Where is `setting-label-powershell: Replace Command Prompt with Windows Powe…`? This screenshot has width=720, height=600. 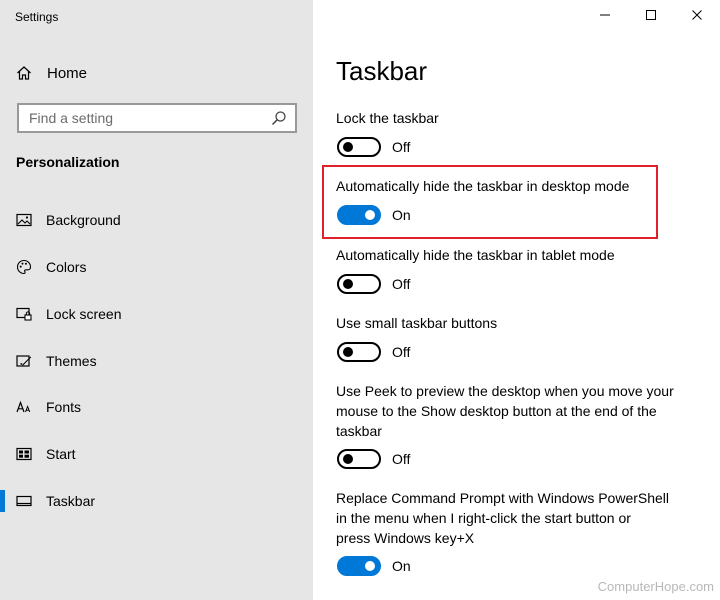 setting-label-powershell: Replace Command Prompt with Windows Powe… is located at coordinates (502, 518).